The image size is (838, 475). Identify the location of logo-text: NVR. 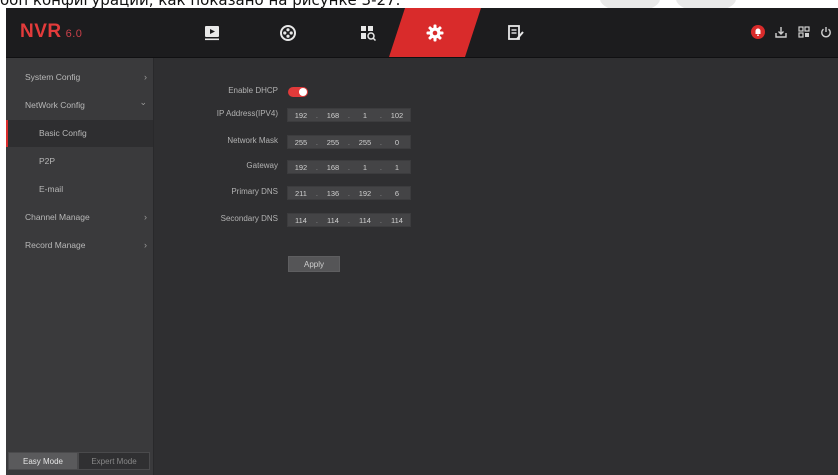
(41, 31).